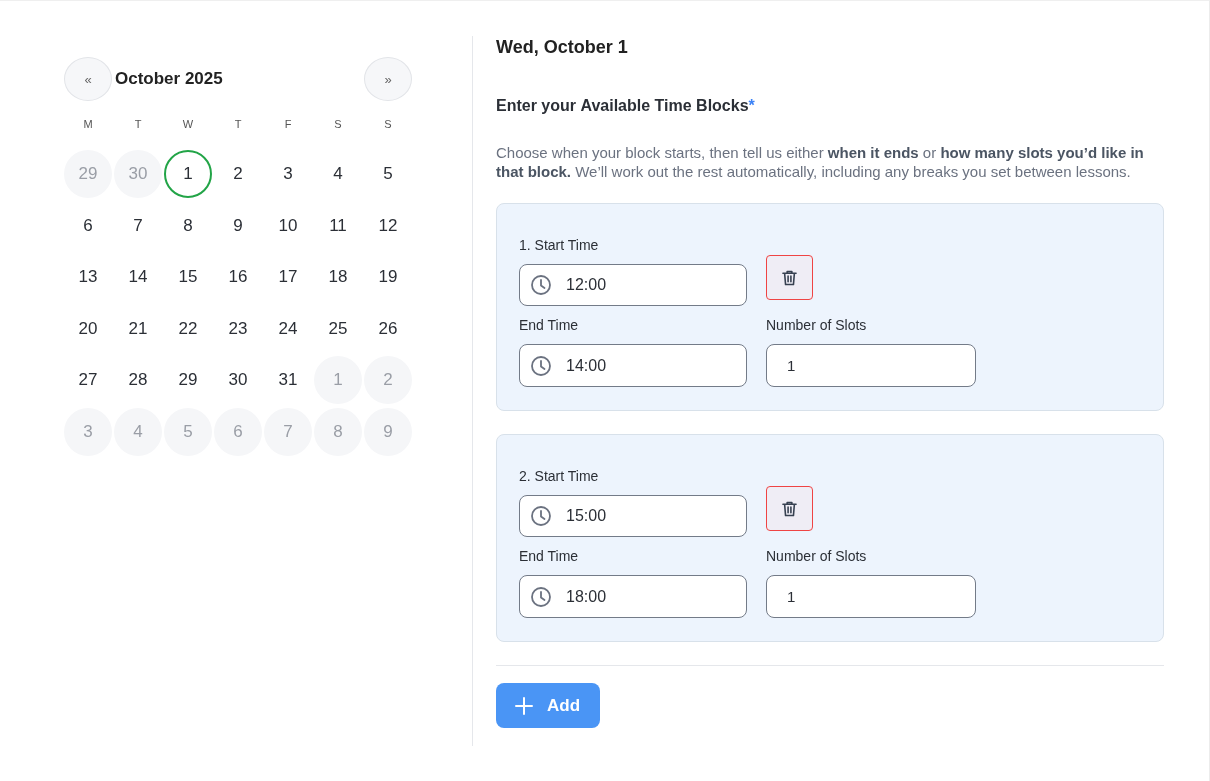 The width and height of the screenshot is (1210, 781). Describe the element at coordinates (188, 225) in the screenshot. I see `calendar-day: 8` at that location.